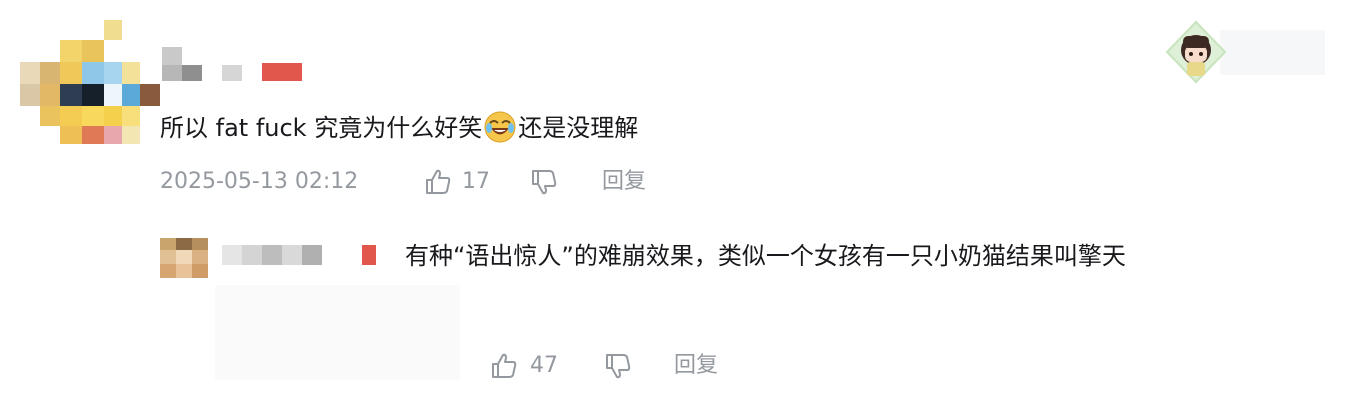 The height and width of the screenshot is (404, 1366). I want to click on reply-like-count: 47, so click(544, 365).